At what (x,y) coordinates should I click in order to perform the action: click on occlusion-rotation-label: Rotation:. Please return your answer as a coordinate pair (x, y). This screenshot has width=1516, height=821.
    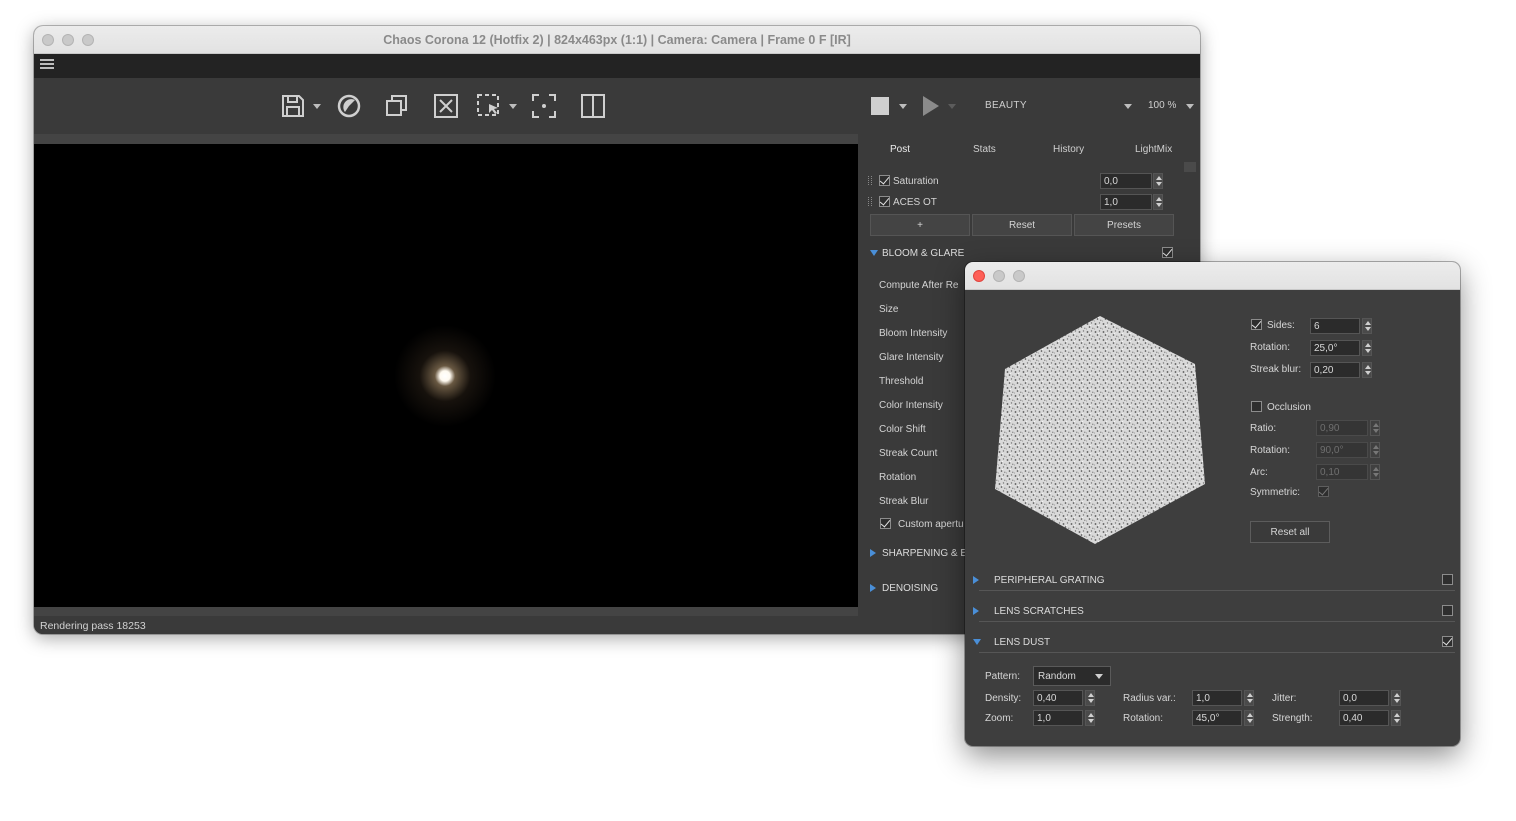
    Looking at the image, I should click on (1270, 450).